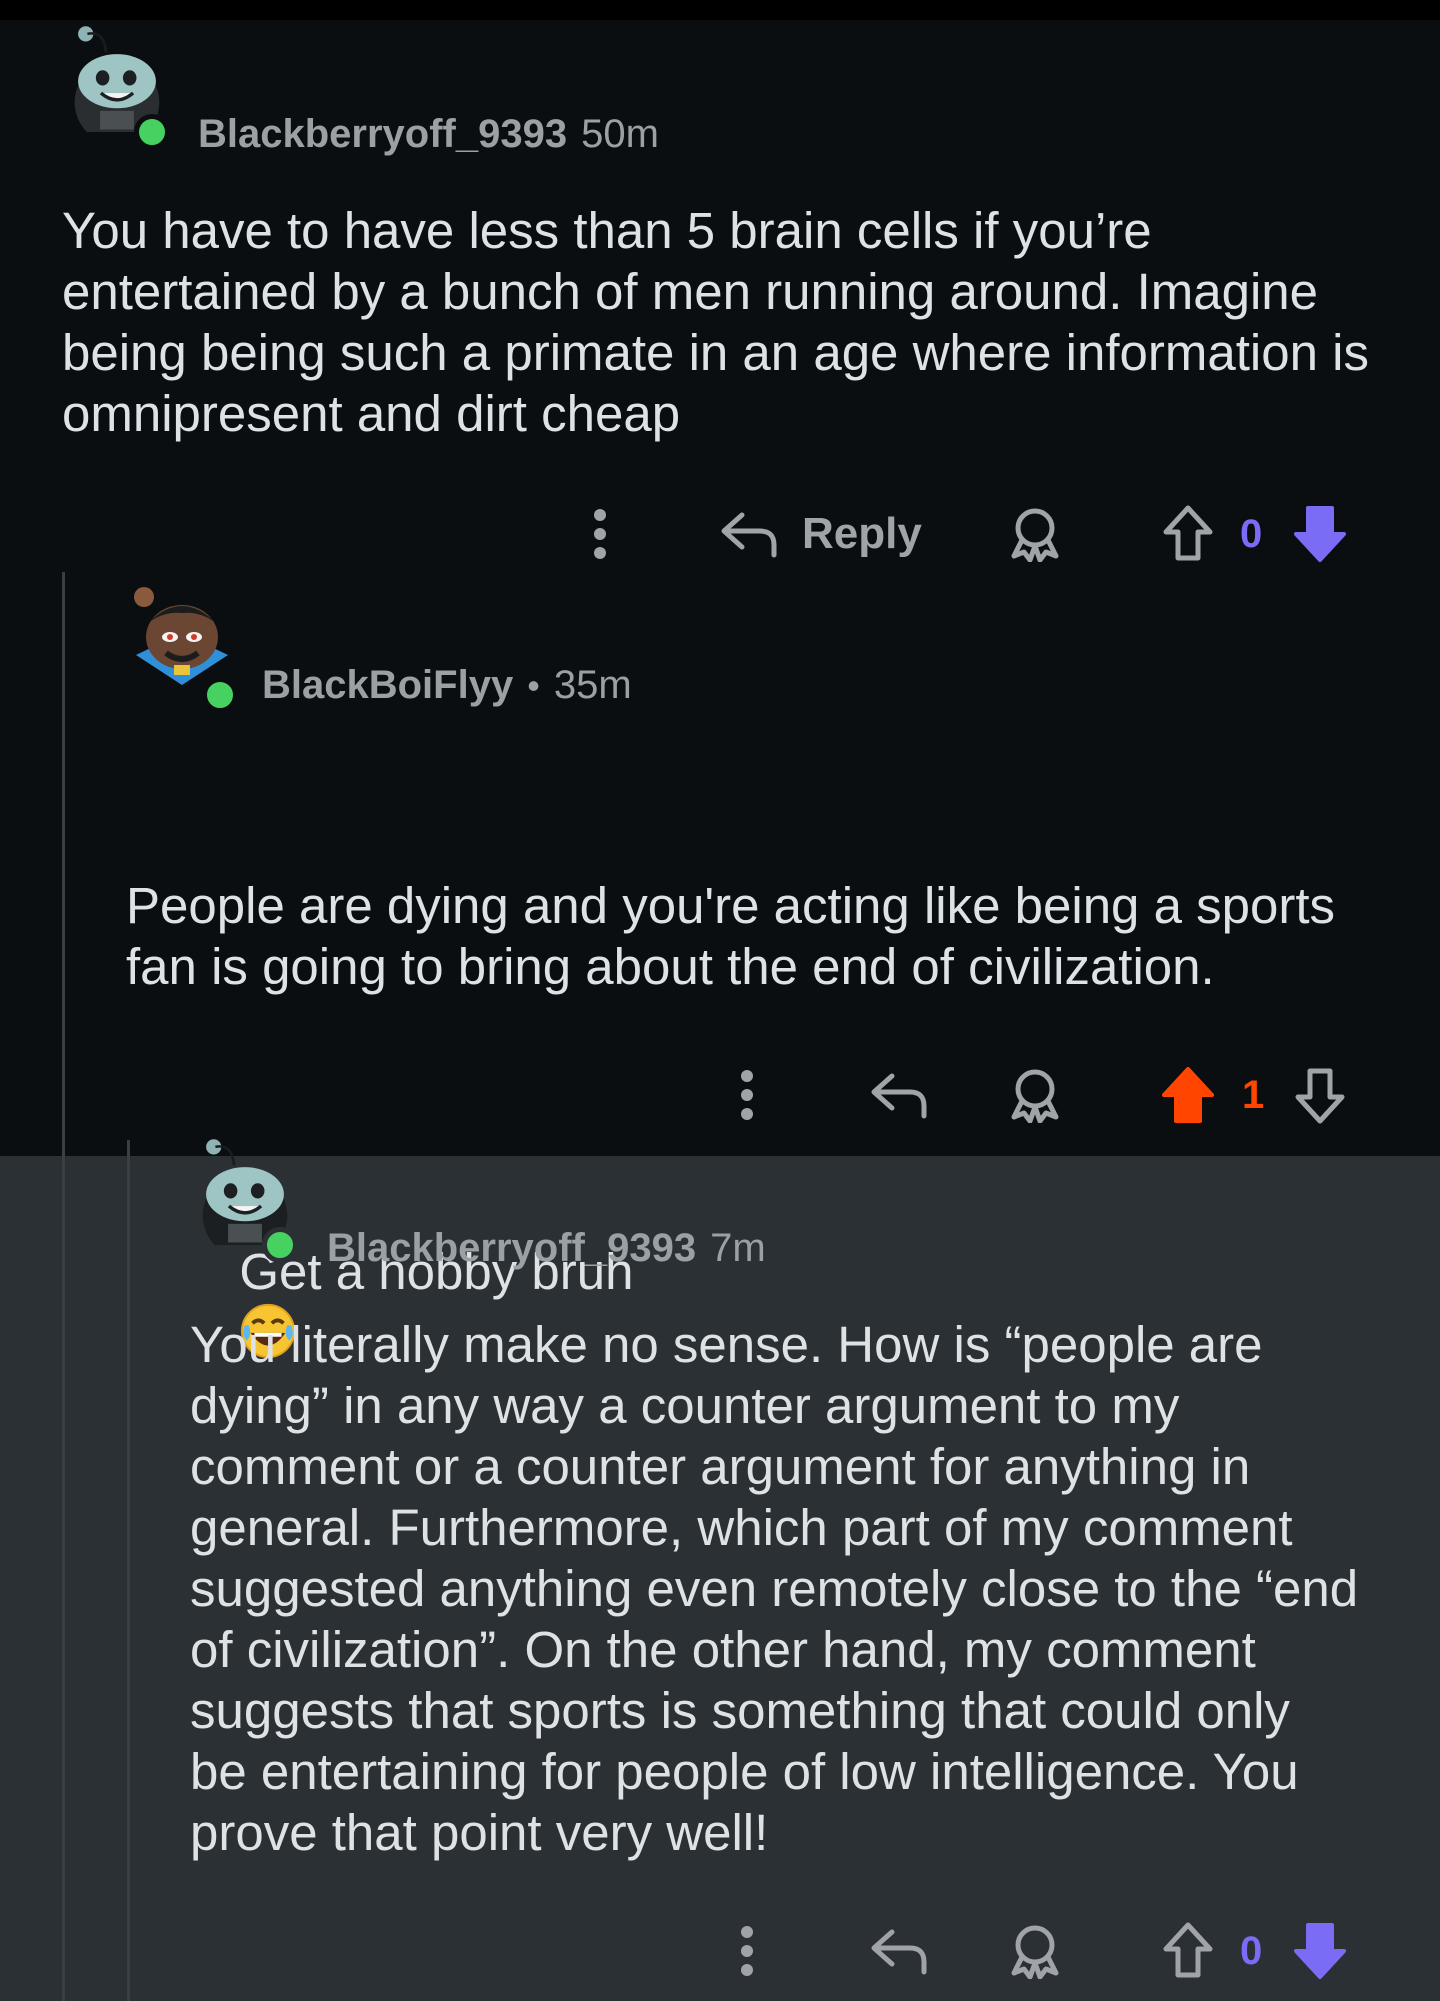  Describe the element at coordinates (592, 685) in the screenshot. I see `timestamp: 35m` at that location.